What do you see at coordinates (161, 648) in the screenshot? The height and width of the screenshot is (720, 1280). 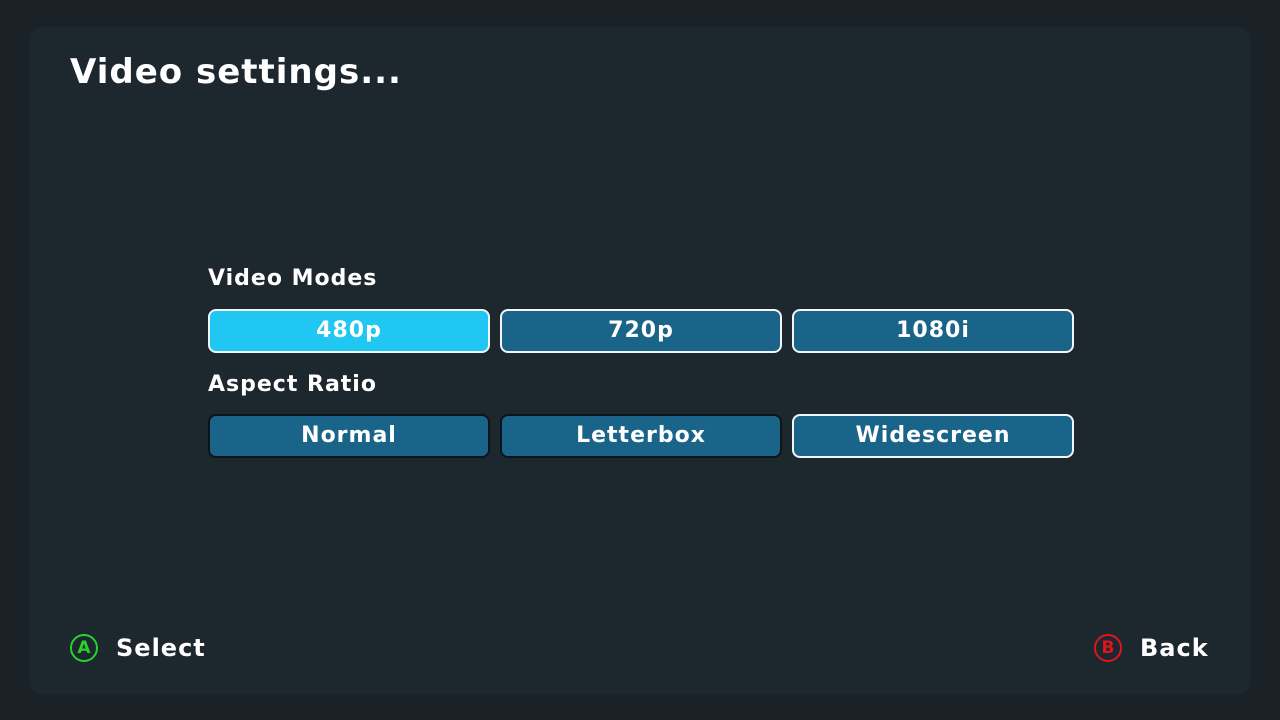 I see `select-hint-label: Select` at bounding box center [161, 648].